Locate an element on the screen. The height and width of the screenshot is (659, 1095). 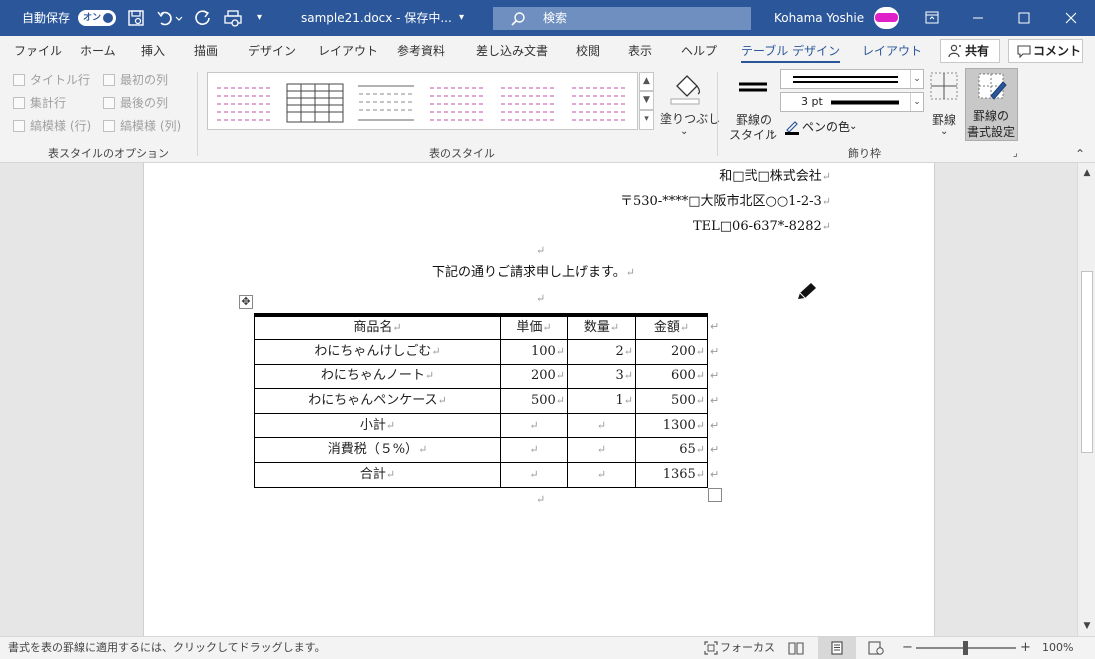
tab-table-design: テーブル デザイン is located at coordinates (791, 51).